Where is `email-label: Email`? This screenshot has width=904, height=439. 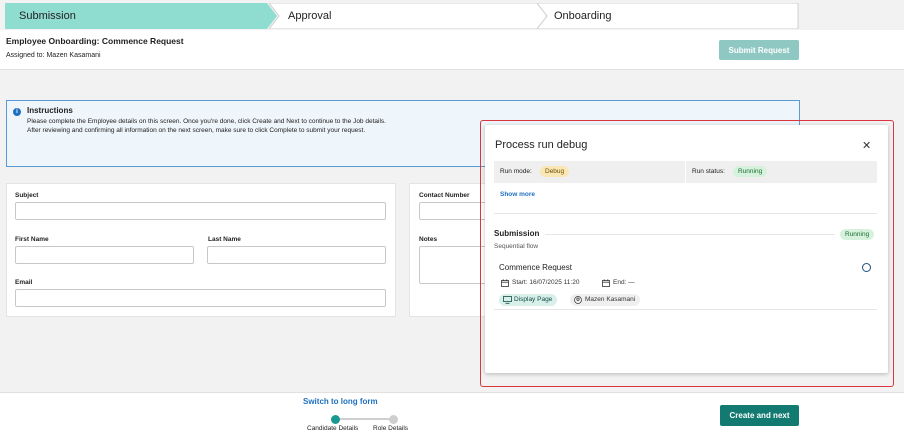
email-label: Email is located at coordinates (24, 282).